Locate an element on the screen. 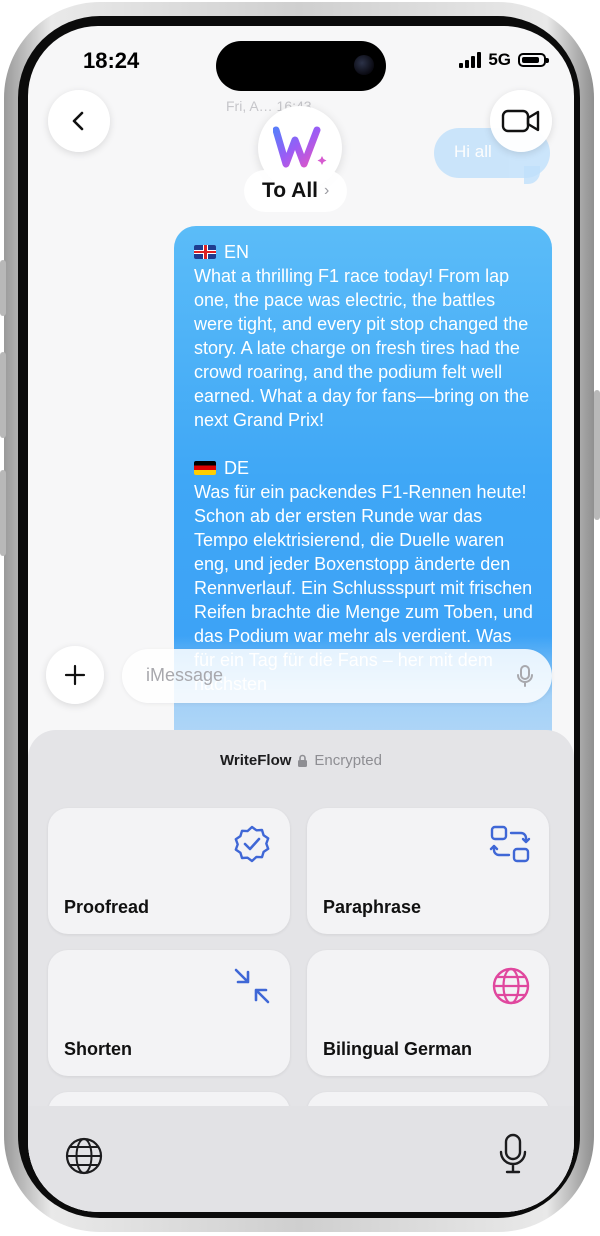 The width and height of the screenshot is (600, 1236). language-label-de: DE is located at coordinates (237, 468).